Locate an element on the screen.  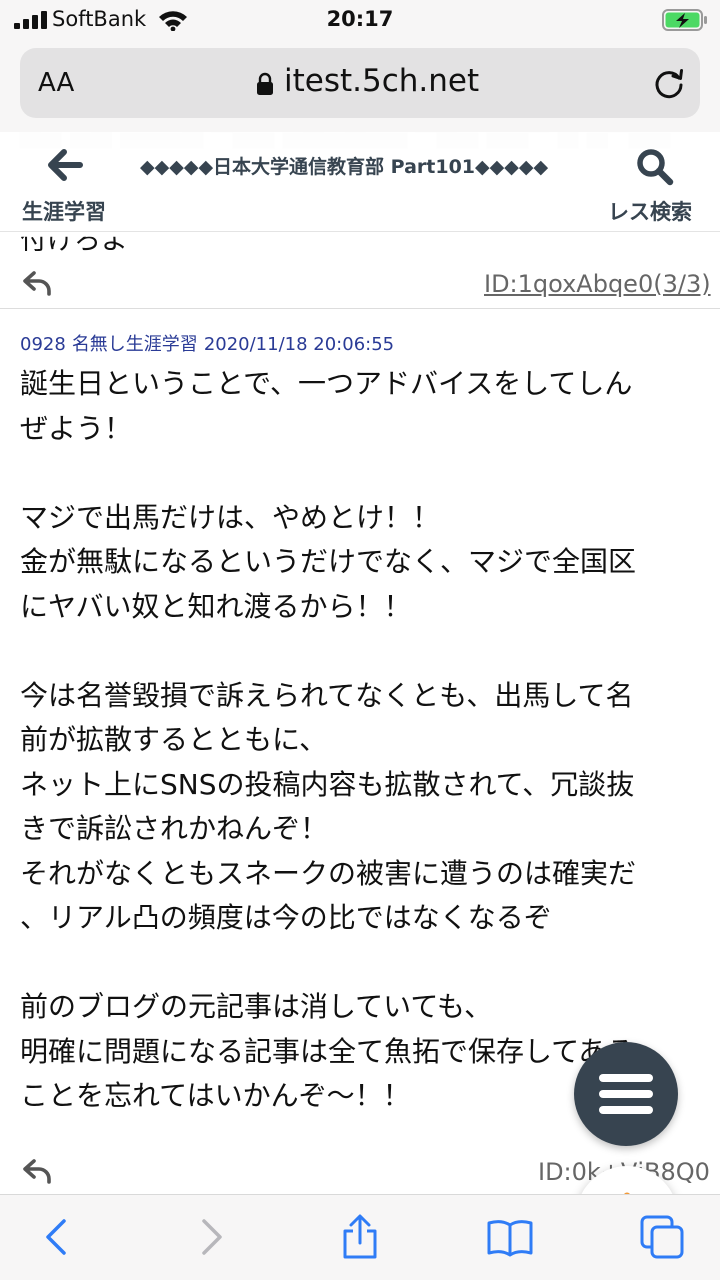
post-line: ぜよう！ is located at coordinates (76, 428).